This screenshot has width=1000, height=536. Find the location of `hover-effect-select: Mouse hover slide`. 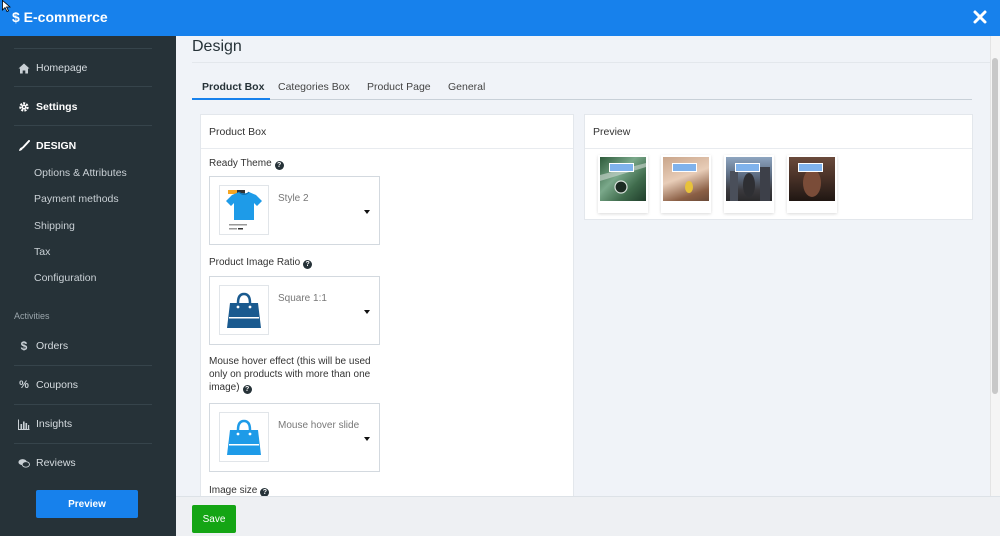

hover-effect-select: Mouse hover slide is located at coordinates (294, 437).